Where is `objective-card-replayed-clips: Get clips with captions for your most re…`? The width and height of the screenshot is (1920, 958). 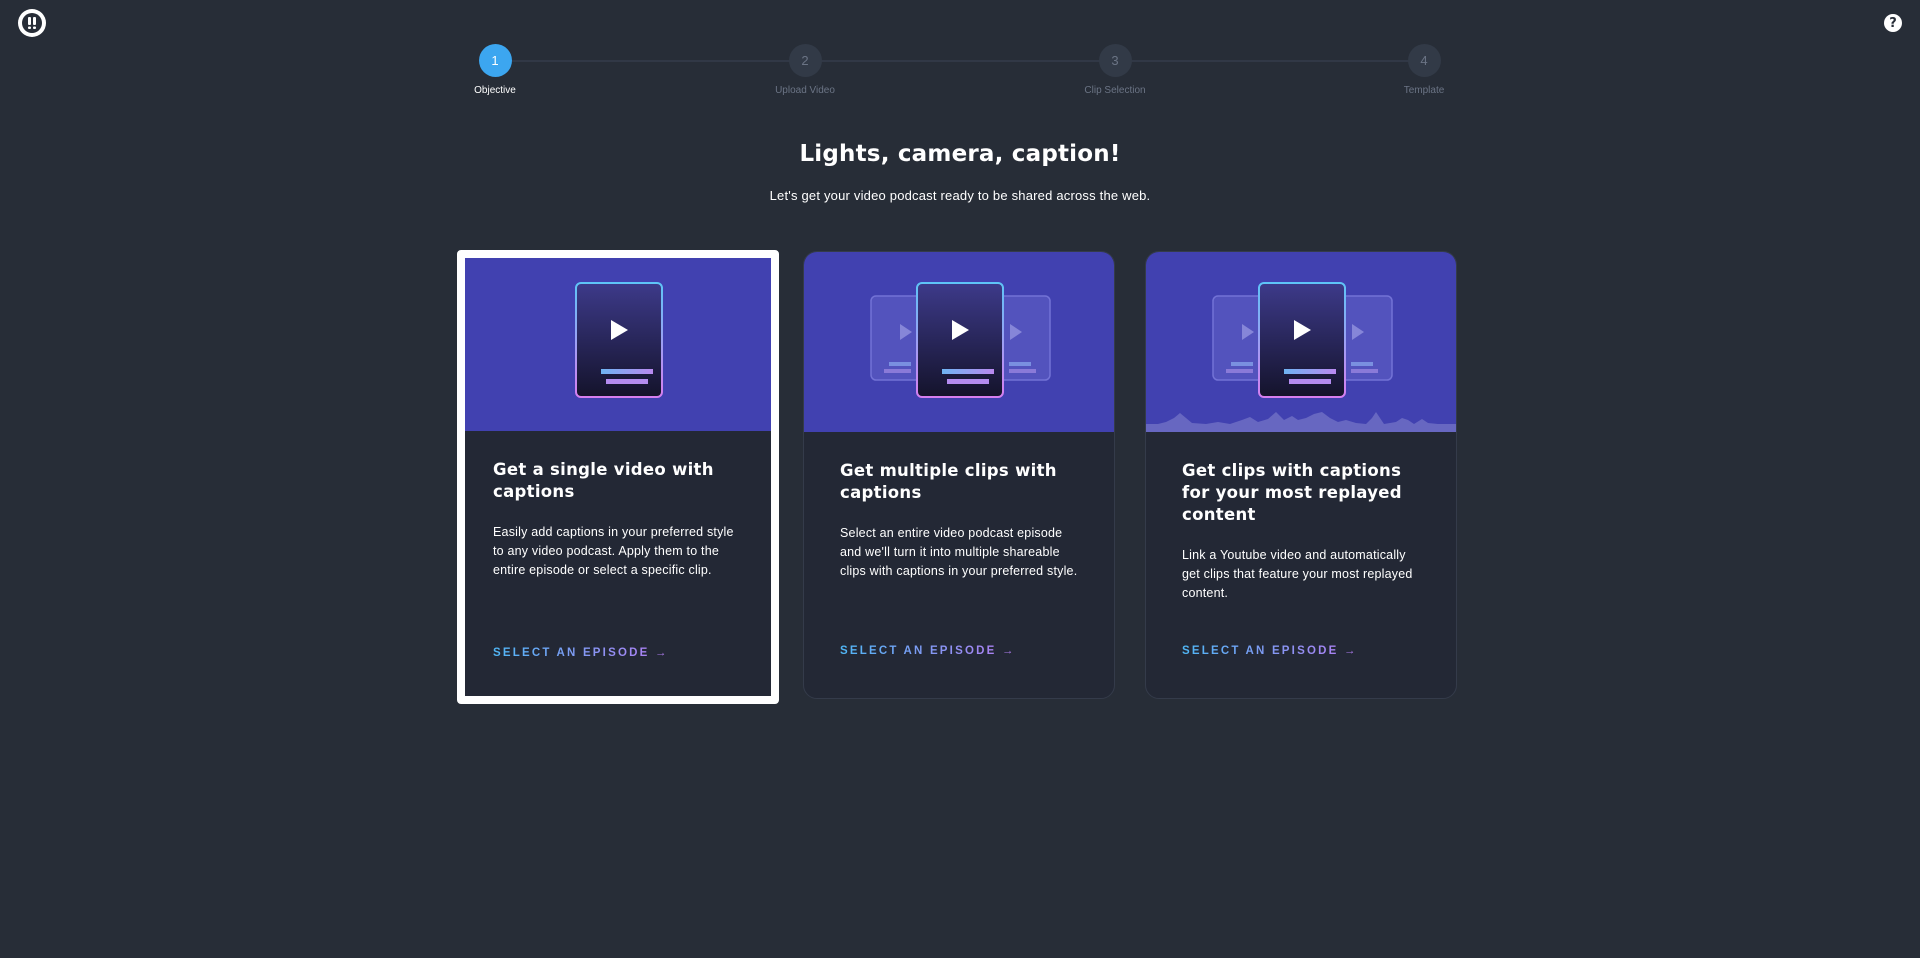 objective-card-replayed-clips: Get clips with captions for your most re… is located at coordinates (1301, 475).